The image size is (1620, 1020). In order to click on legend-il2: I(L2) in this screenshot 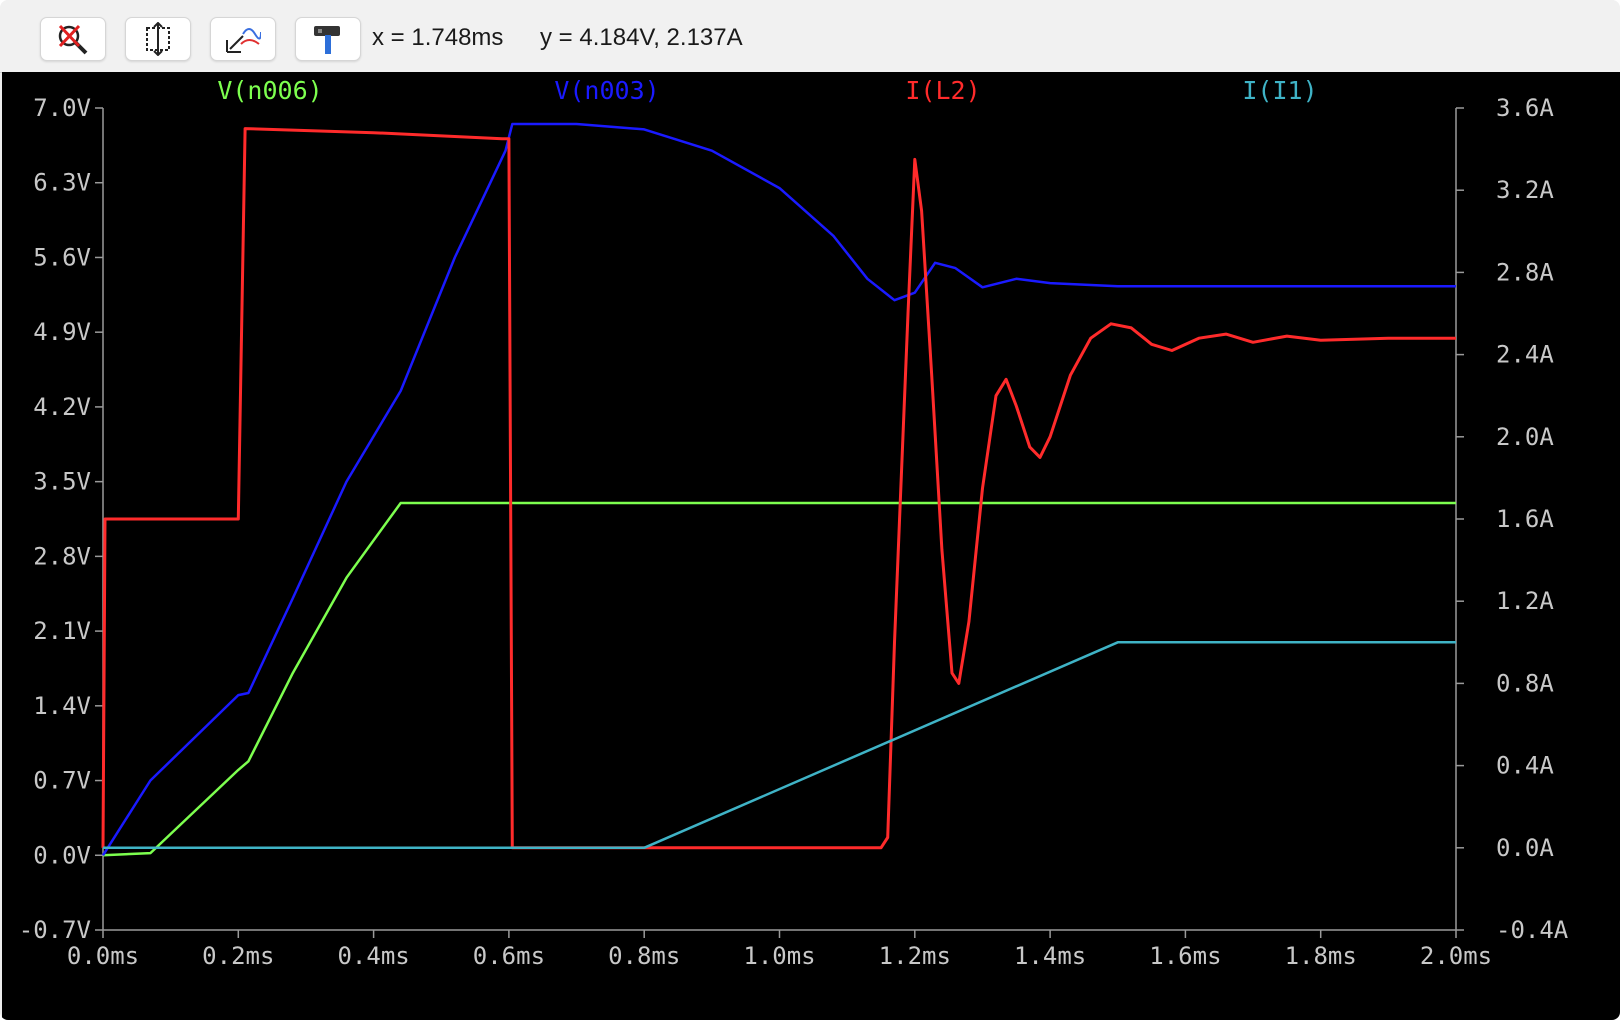, I will do `click(942, 90)`.